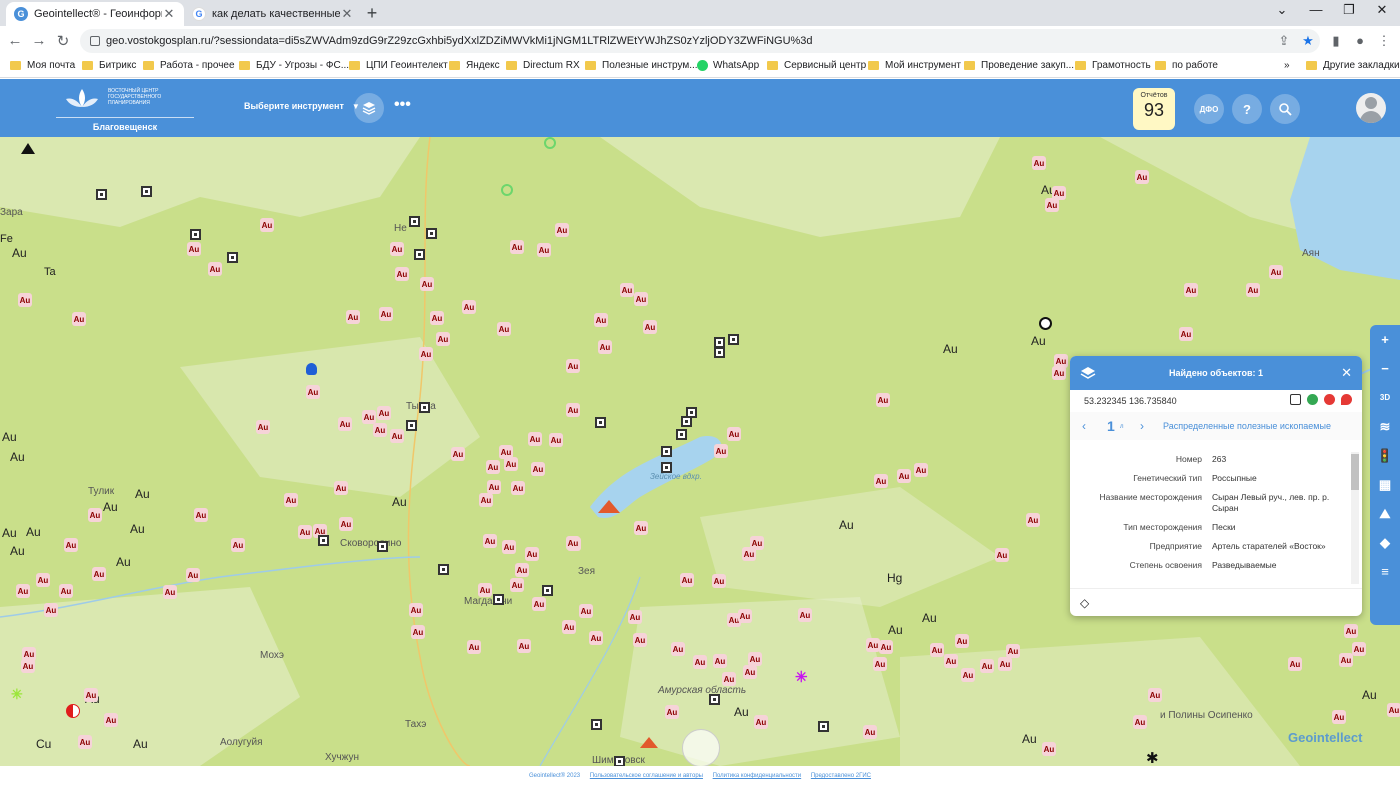 The image size is (1400, 786). I want to click on bookmark-item: ЦПИ Геоинтелект, so click(398, 65).